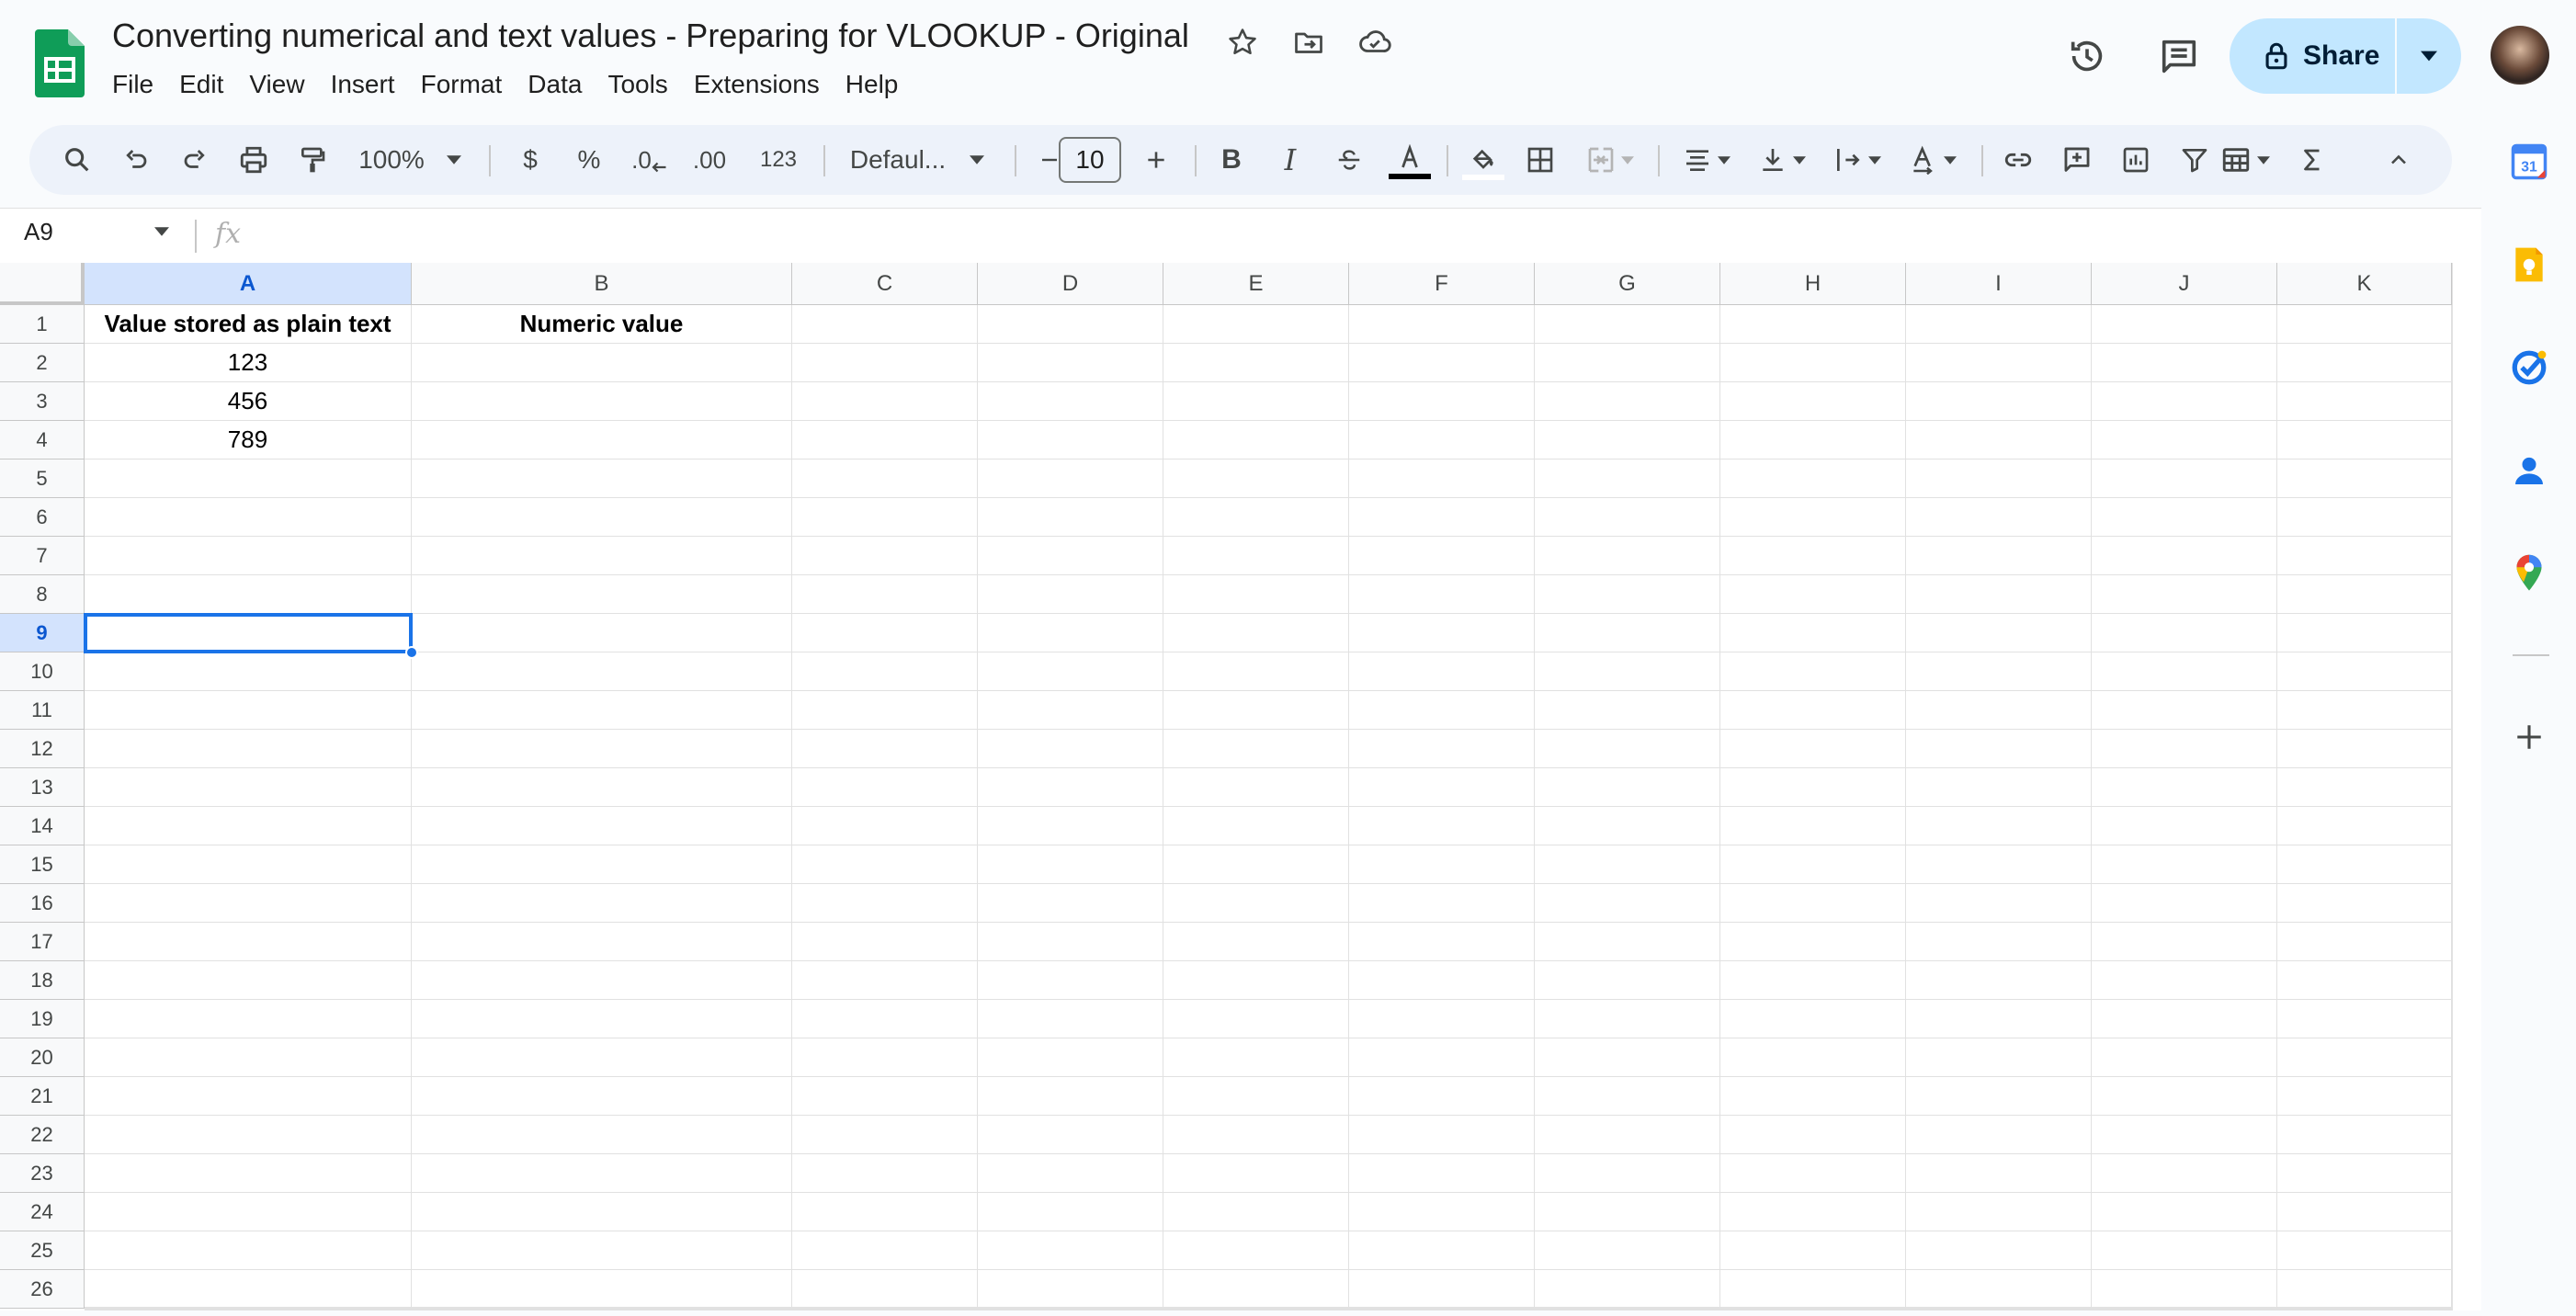  Describe the element at coordinates (1933, 160) in the screenshot. I see `text-rotation-icon` at that location.